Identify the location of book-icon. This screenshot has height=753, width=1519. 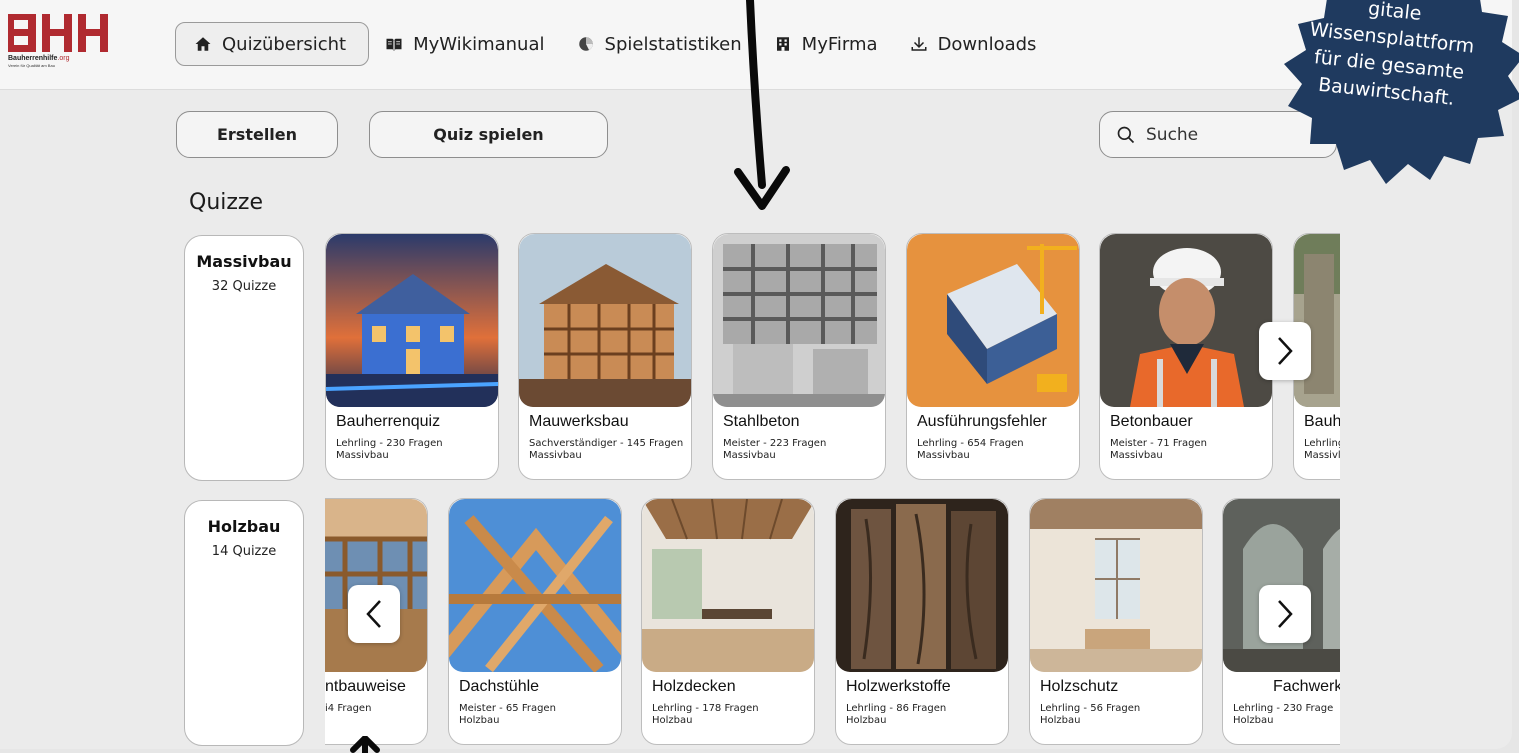
(394, 44).